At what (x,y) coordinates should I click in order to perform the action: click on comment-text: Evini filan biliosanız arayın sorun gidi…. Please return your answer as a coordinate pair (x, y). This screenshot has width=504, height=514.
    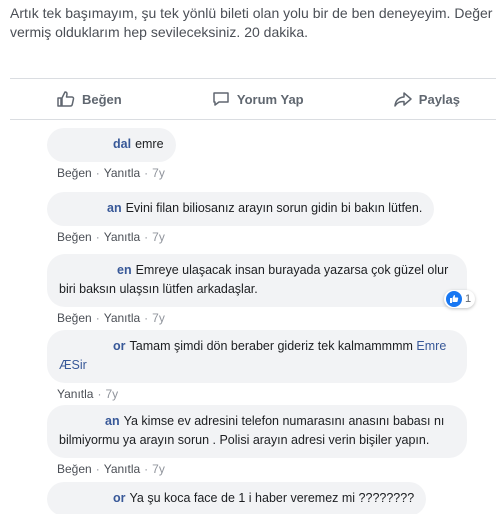
    Looking at the image, I should click on (274, 208).